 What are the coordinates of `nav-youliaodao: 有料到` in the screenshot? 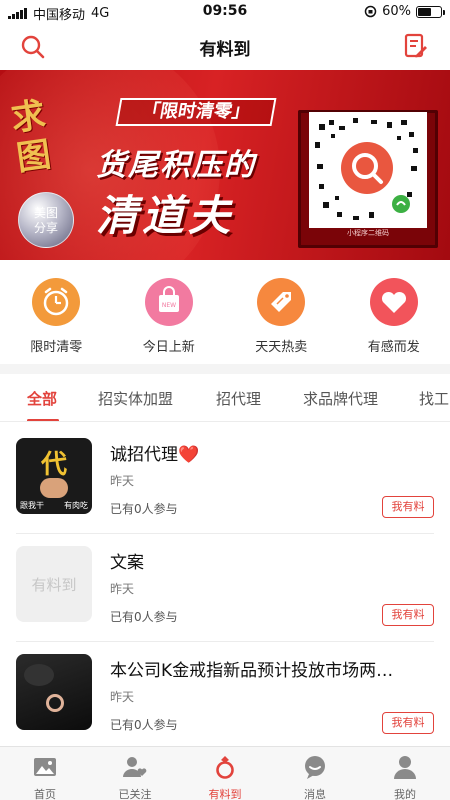 It's located at (225, 773).